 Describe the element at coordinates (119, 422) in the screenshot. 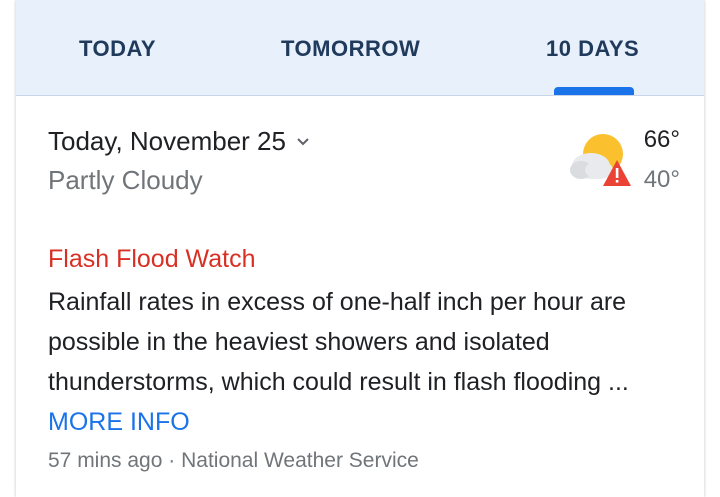

I see `more-info-link: MORE INFO` at that location.